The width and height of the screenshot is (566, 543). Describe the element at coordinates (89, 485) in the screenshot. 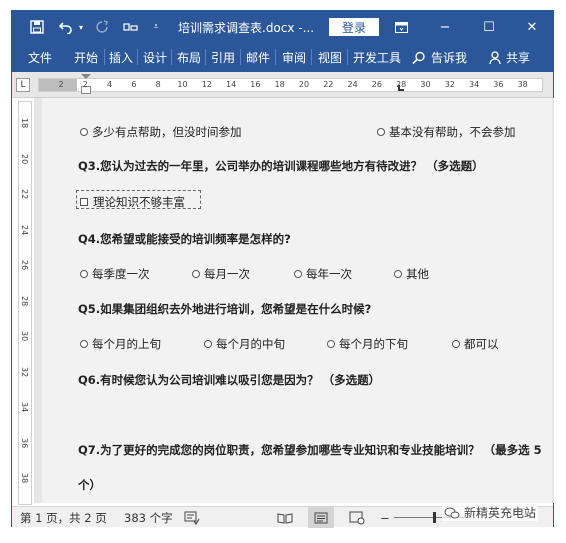

I see `question-q7-continued: 个）` at that location.